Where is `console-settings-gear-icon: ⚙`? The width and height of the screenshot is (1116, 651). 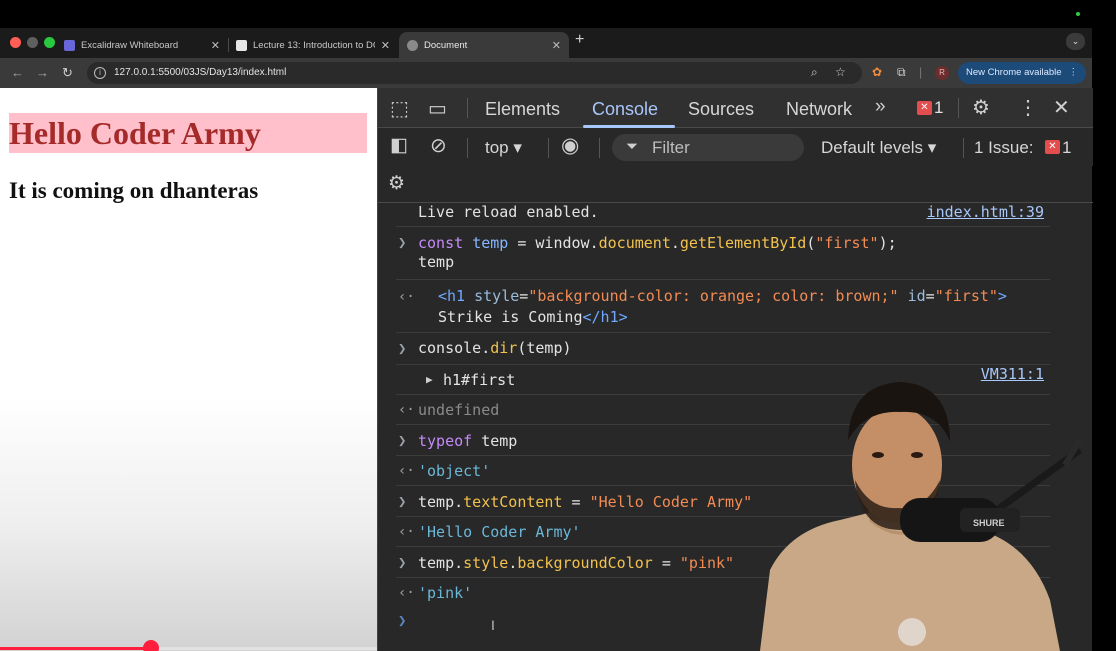
console-settings-gear-icon: ⚙ is located at coordinates (396, 183).